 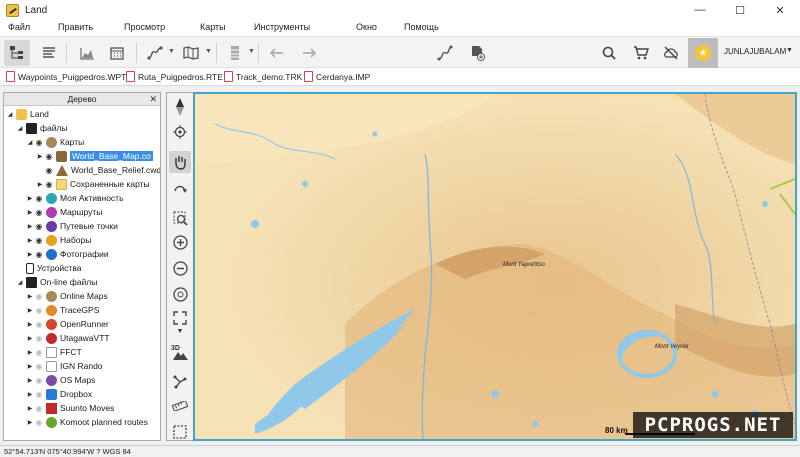 I want to click on account-name: JUNLAJUBALAM, so click(x=755, y=51).